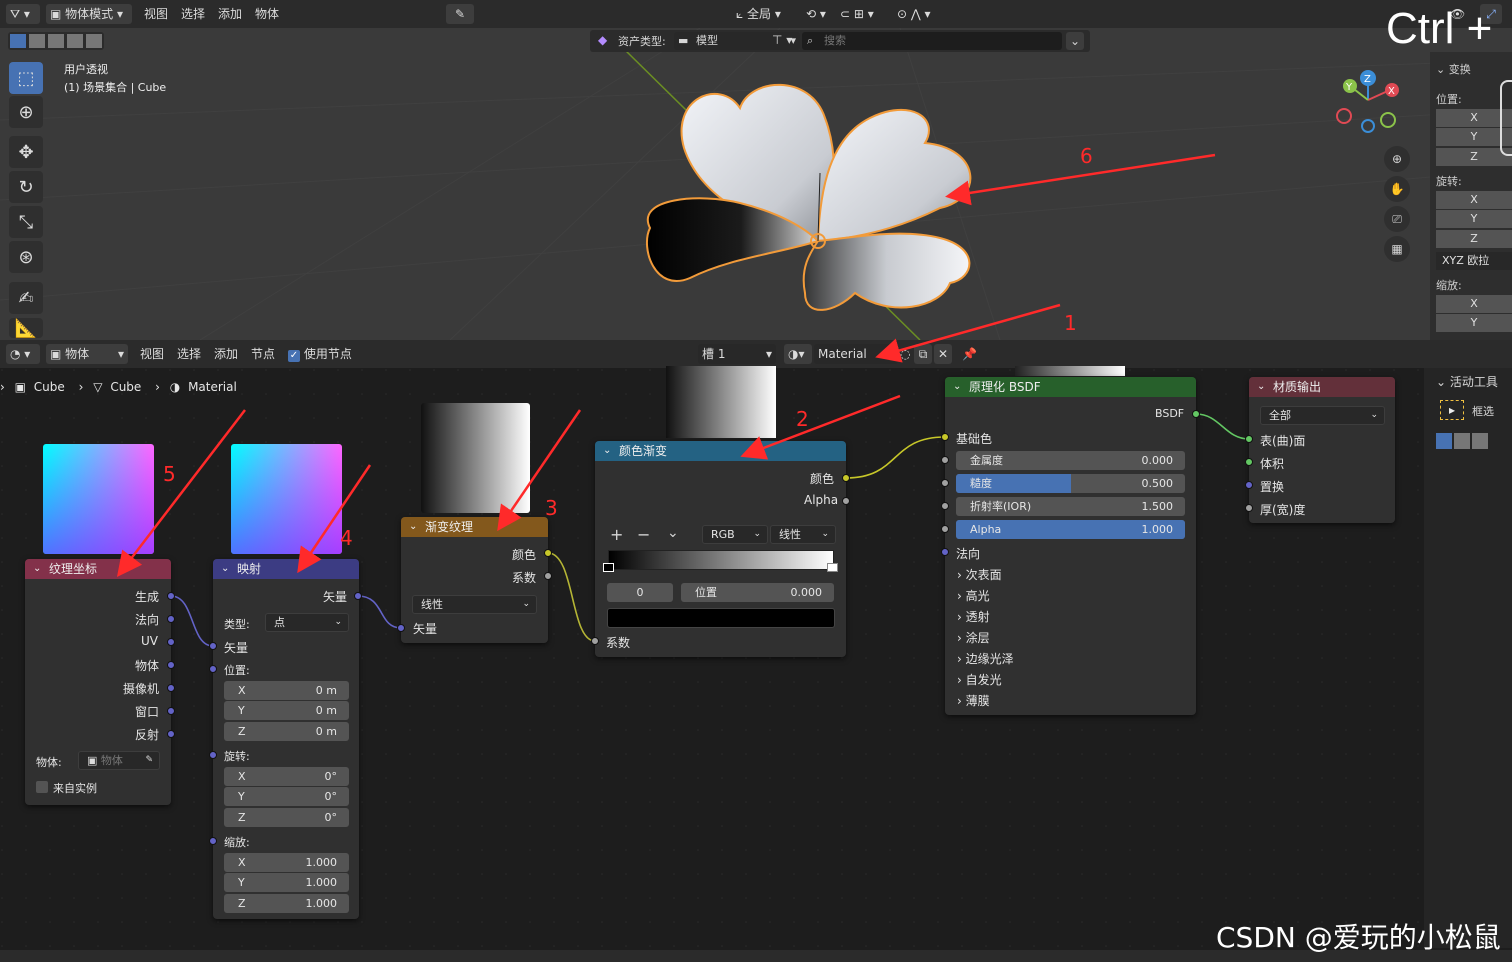  I want to click on annotation-4: 4, so click(346, 538).